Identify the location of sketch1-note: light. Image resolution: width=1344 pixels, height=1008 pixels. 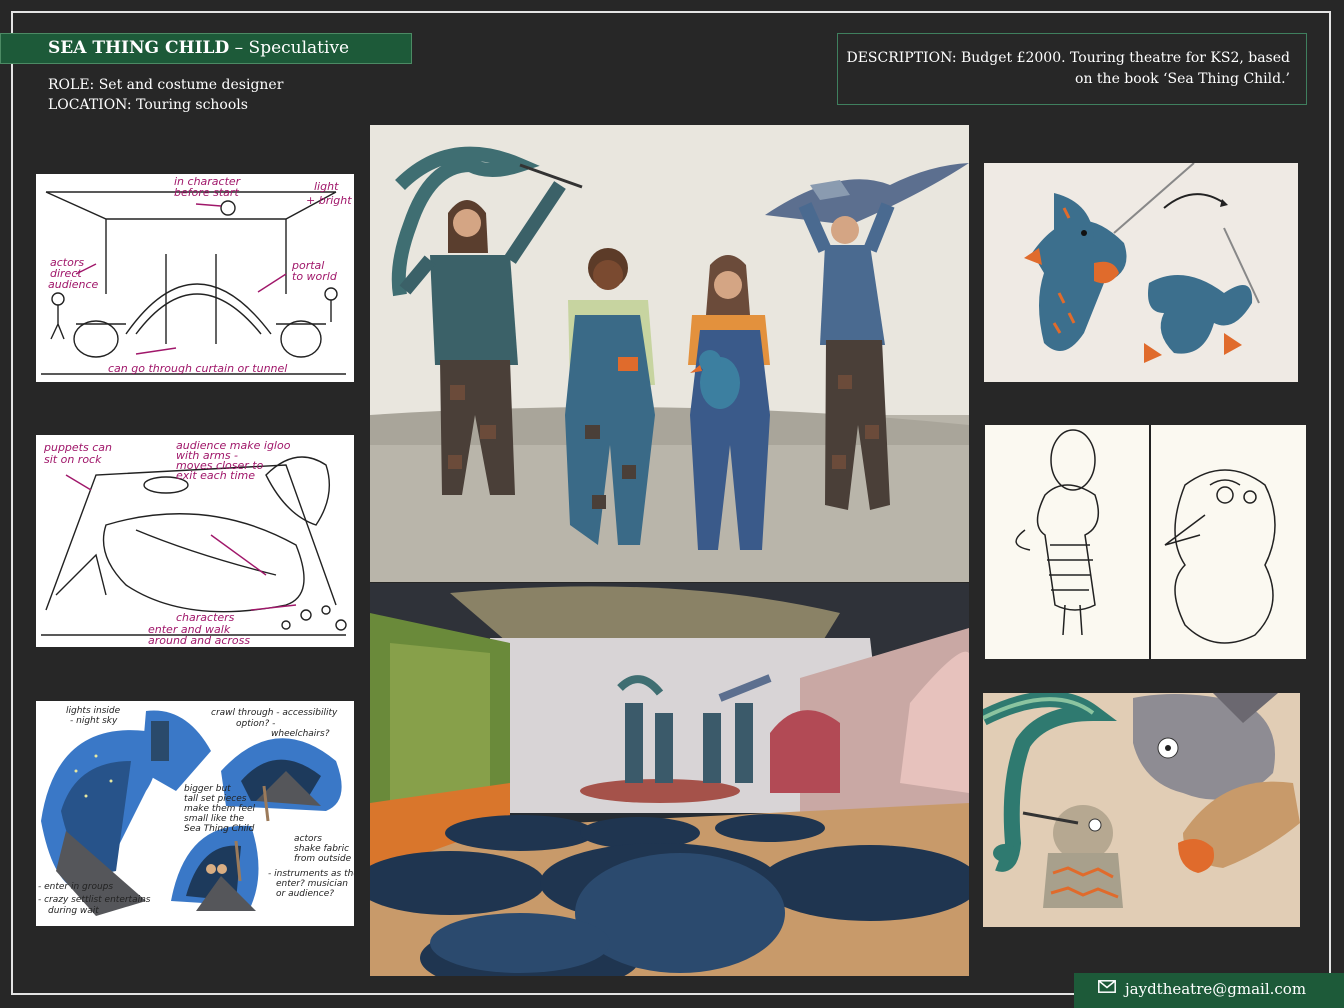
(326, 186).